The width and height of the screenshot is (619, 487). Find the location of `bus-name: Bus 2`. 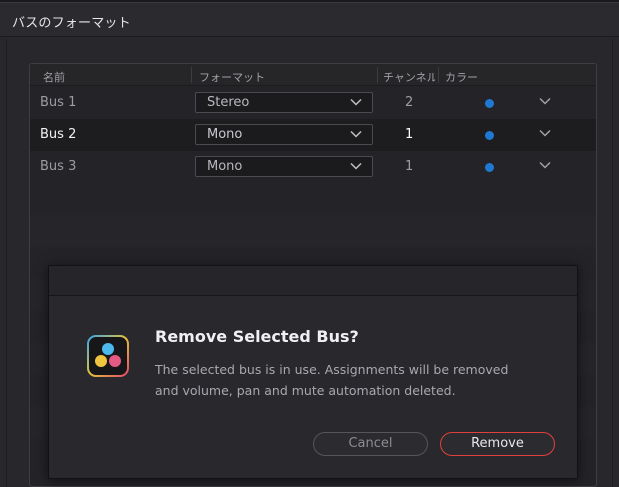

bus-name: Bus 2 is located at coordinates (58, 134).